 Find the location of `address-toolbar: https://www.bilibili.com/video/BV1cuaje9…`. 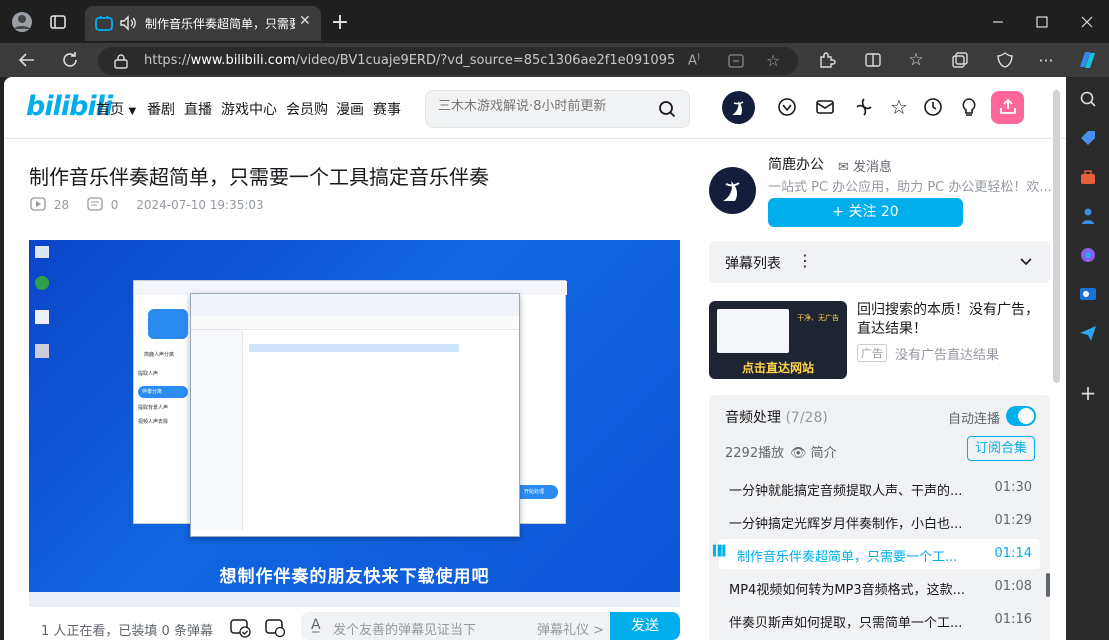

address-toolbar: https://www.bilibili.com/video/BV1cuaje9… is located at coordinates (554, 60).